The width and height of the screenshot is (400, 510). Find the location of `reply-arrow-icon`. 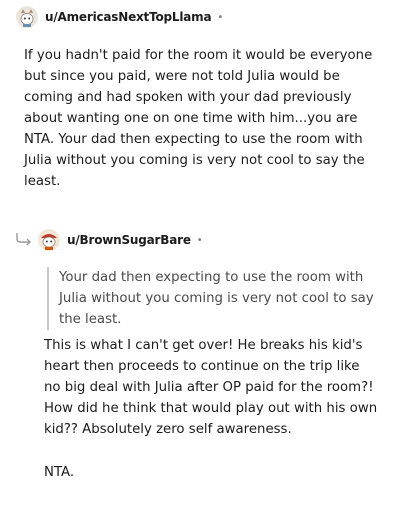

reply-arrow-icon is located at coordinates (23, 239).